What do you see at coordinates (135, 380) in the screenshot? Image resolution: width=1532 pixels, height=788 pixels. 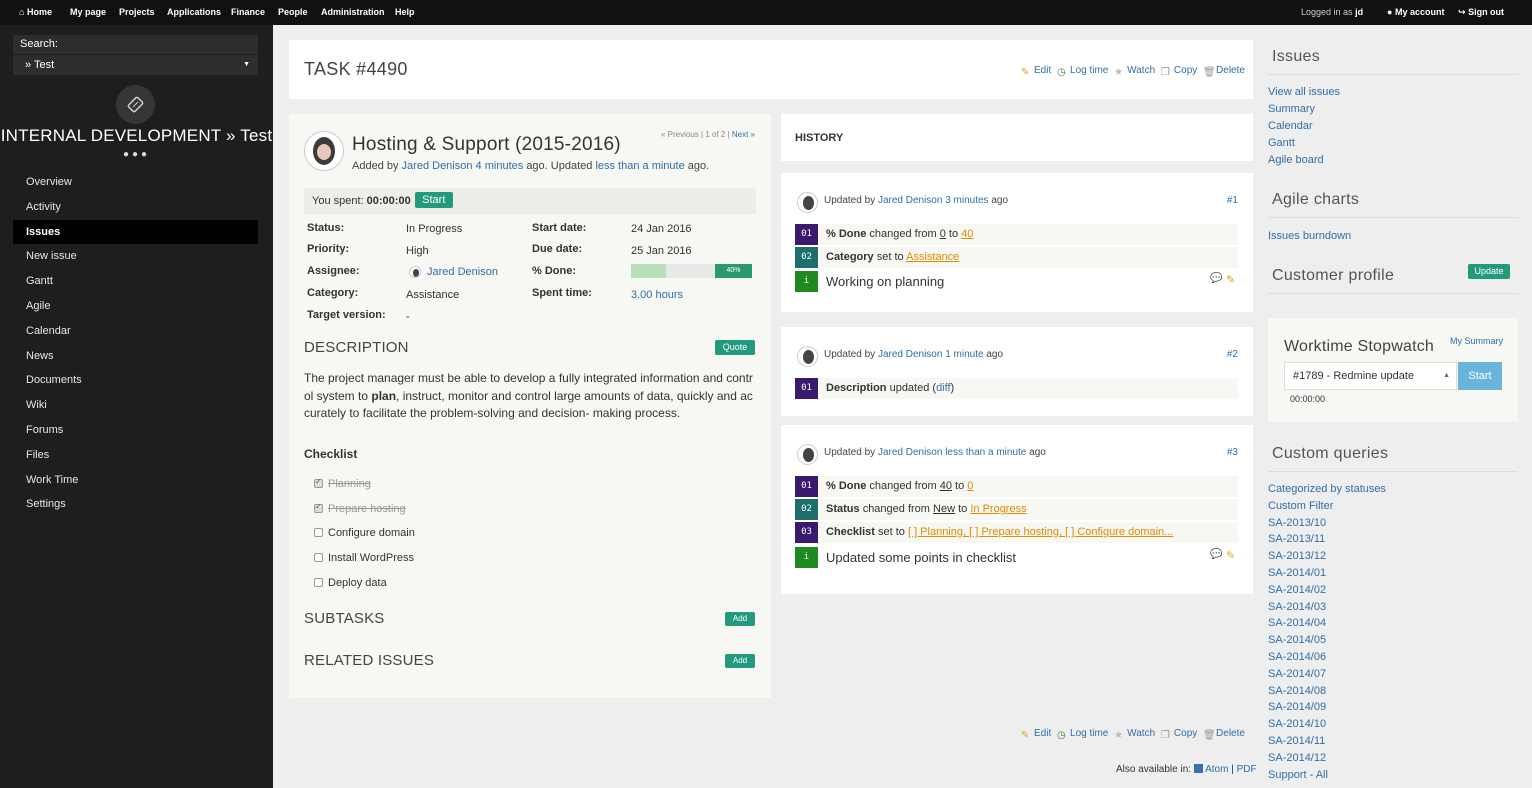 I see `sidebar-item-documents: Documents` at bounding box center [135, 380].